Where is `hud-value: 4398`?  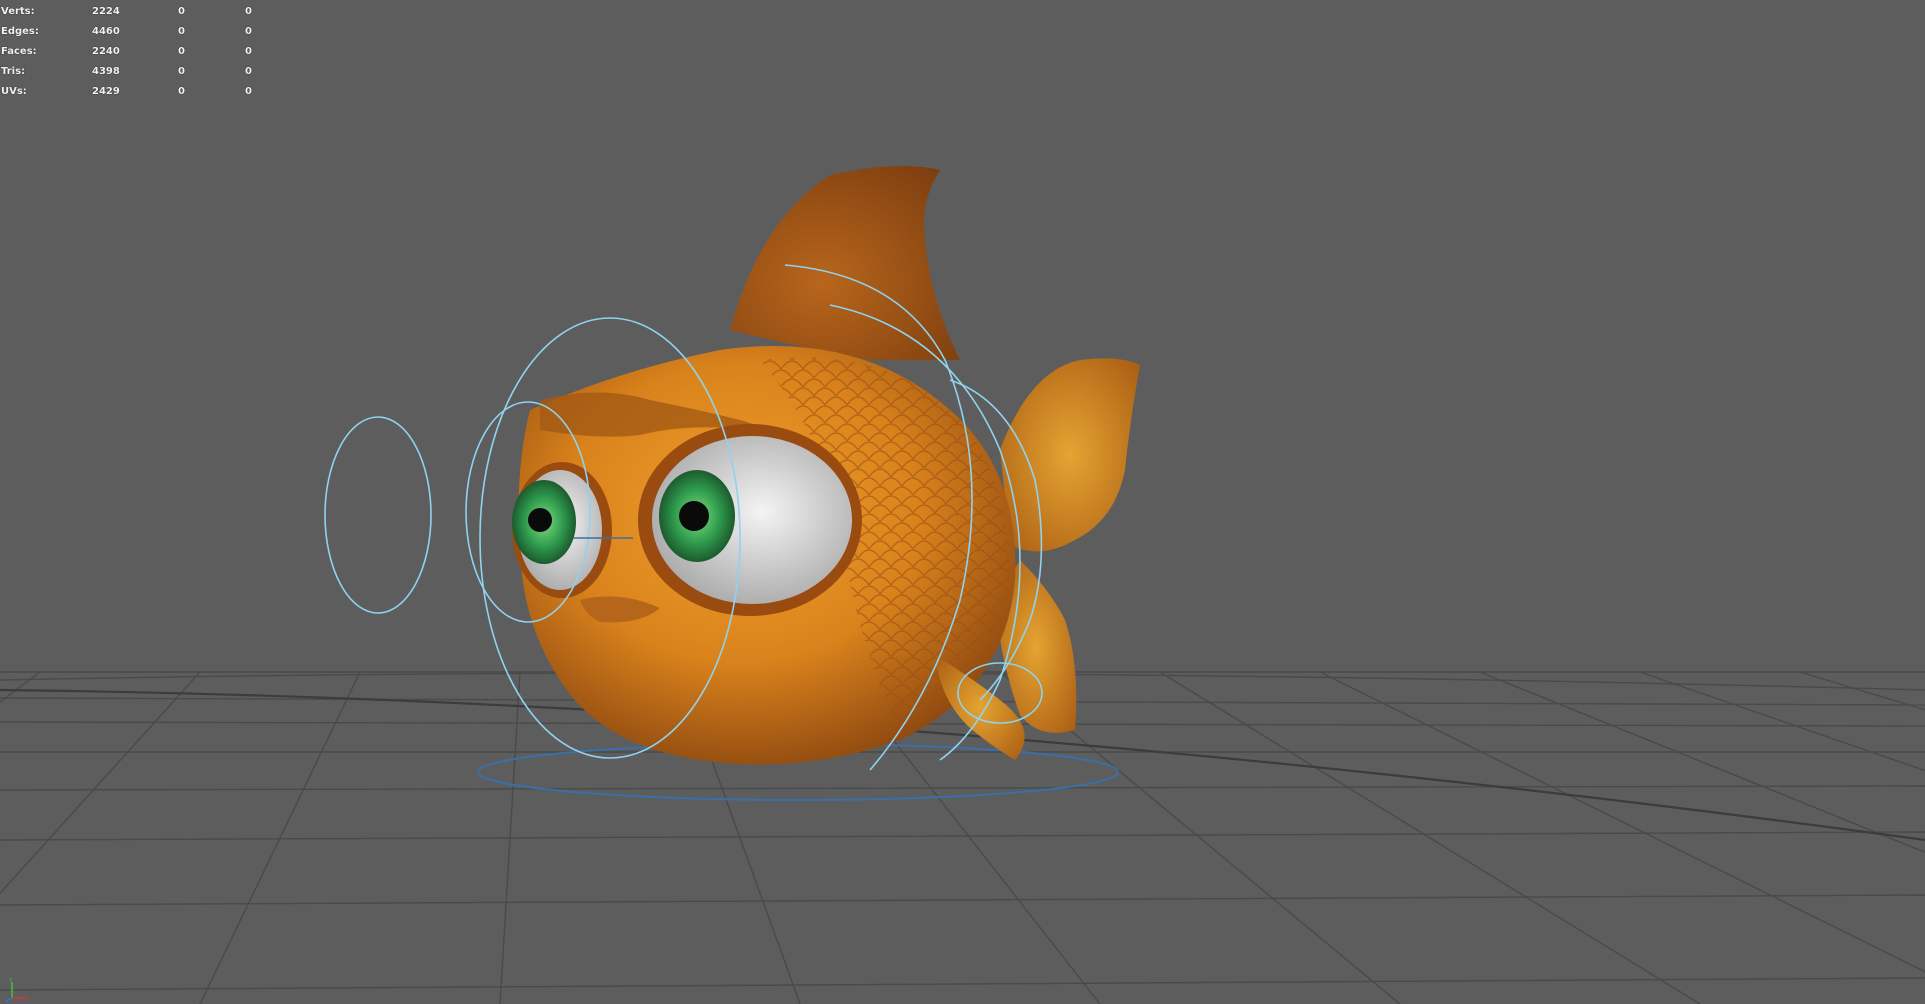 hud-value: 4398 is located at coordinates (106, 71).